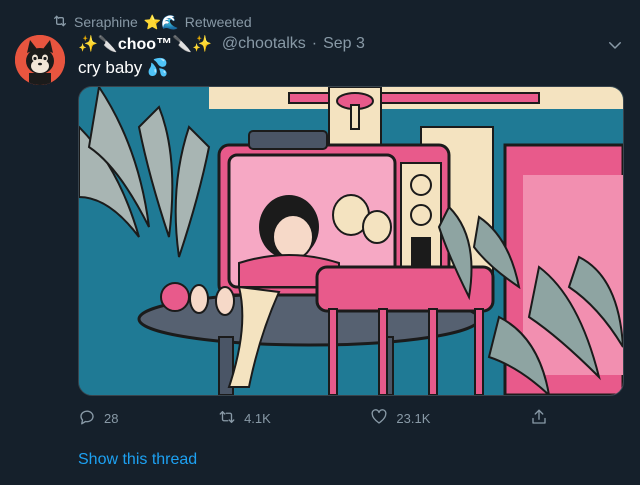 The width and height of the screenshot is (640, 485). What do you see at coordinates (137, 460) in the screenshot?
I see `show-thread-link: Show this thread` at bounding box center [137, 460].